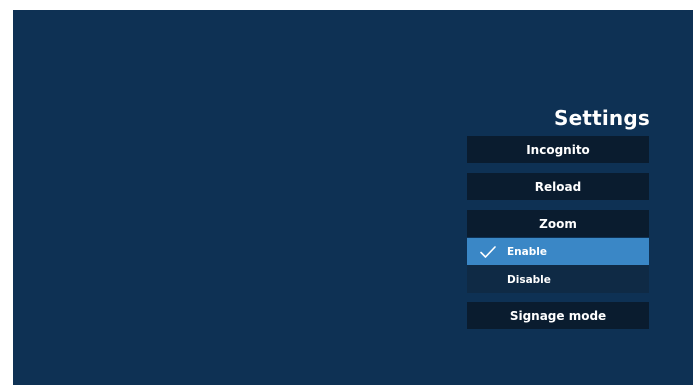 The image size is (697, 385). Describe the element at coordinates (601, 118) in the screenshot. I see `settings-title: Settings` at that location.